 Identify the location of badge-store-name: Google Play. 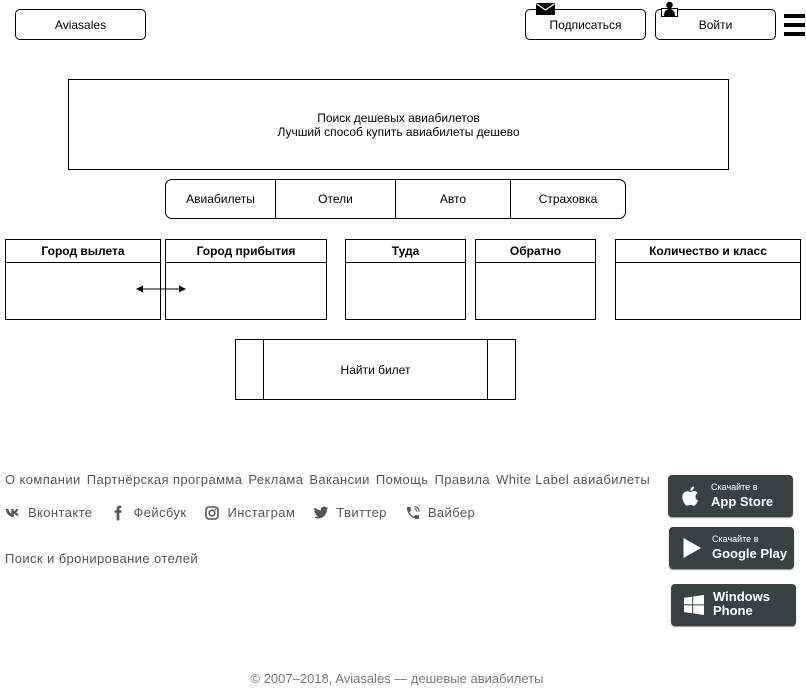
(750, 553).